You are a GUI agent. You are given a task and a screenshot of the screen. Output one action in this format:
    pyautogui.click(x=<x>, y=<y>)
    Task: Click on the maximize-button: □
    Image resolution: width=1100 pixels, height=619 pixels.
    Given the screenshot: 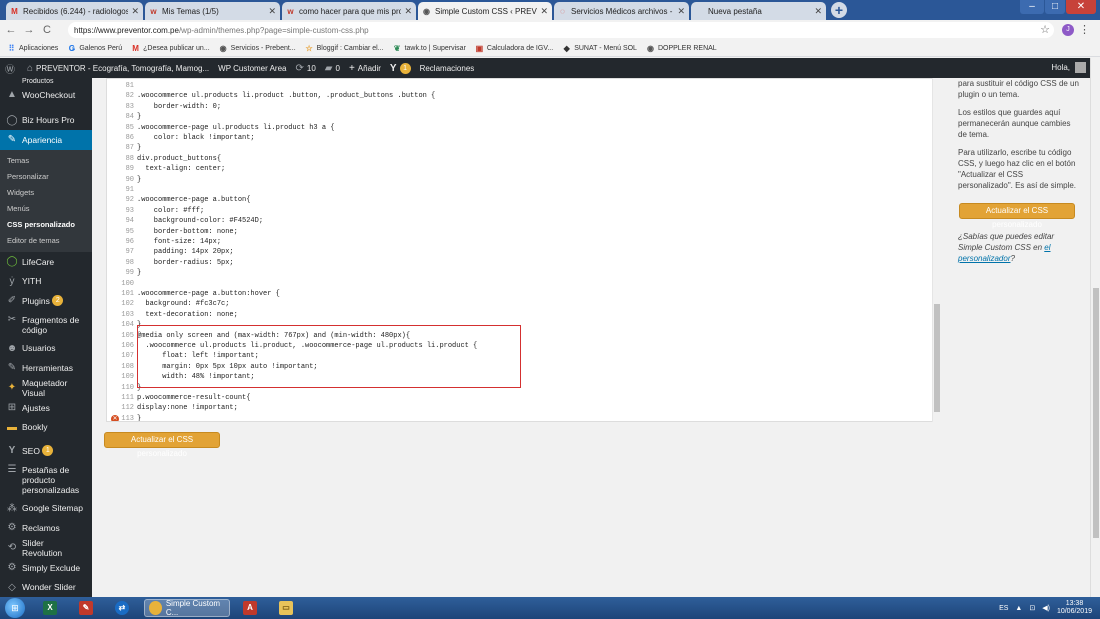 What is the action you would take?
    pyautogui.click(x=1055, y=7)
    